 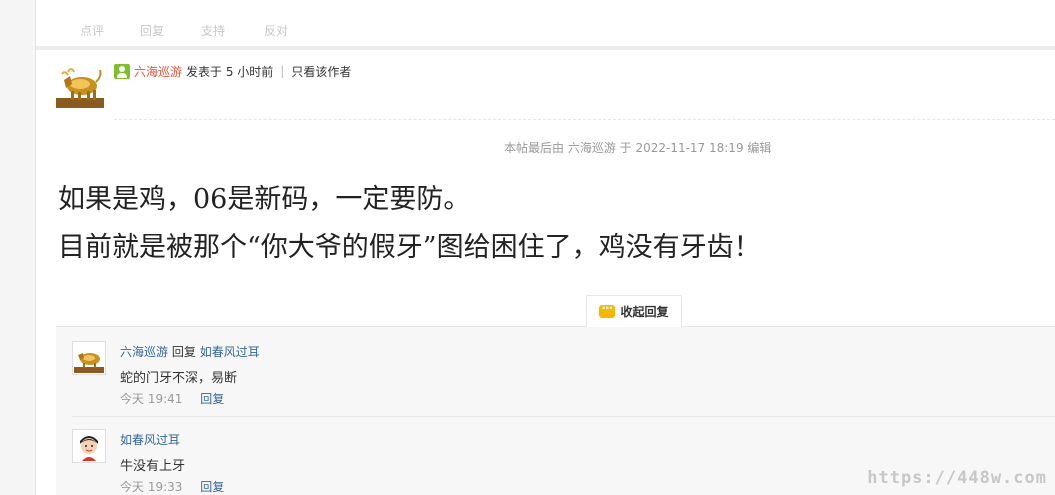 I want to click on reply-divider, so click(x=563, y=416).